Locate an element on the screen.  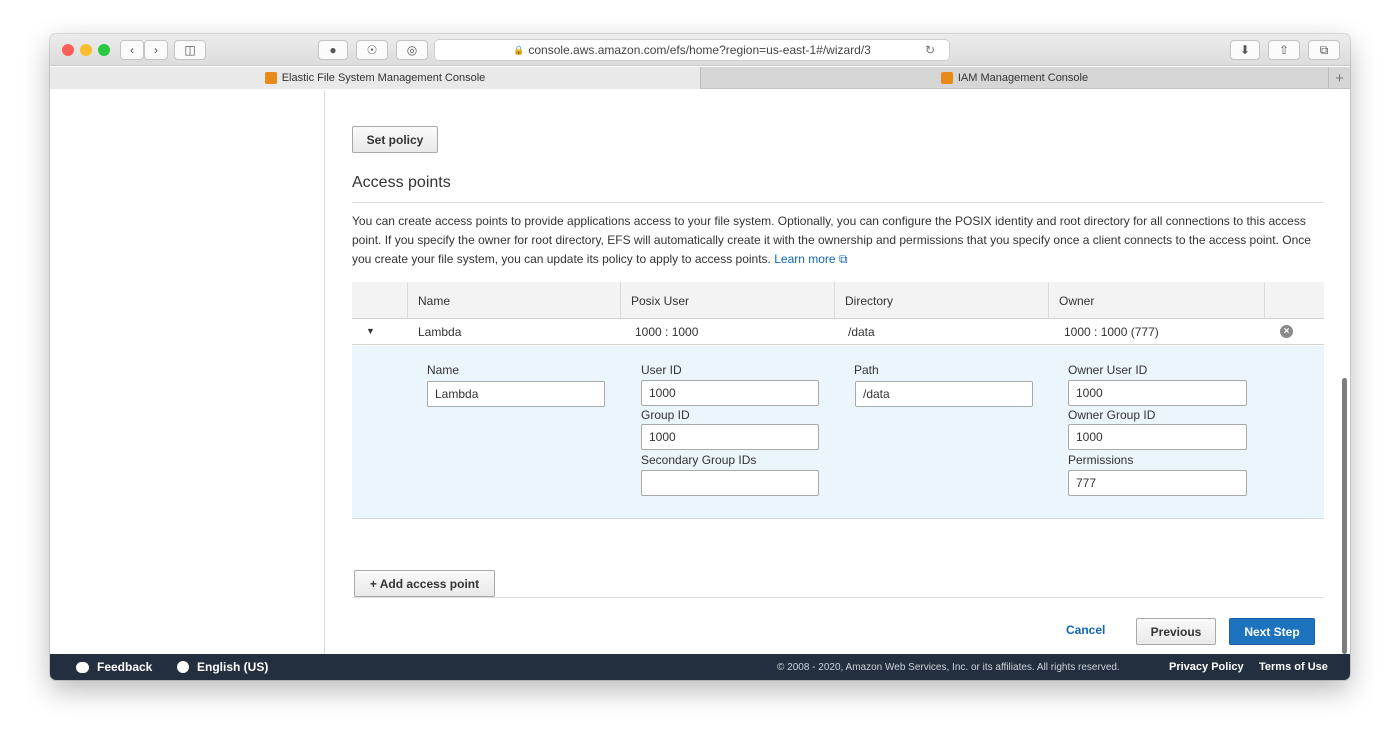
permissions-label: Permissions is located at coordinates (1101, 460).